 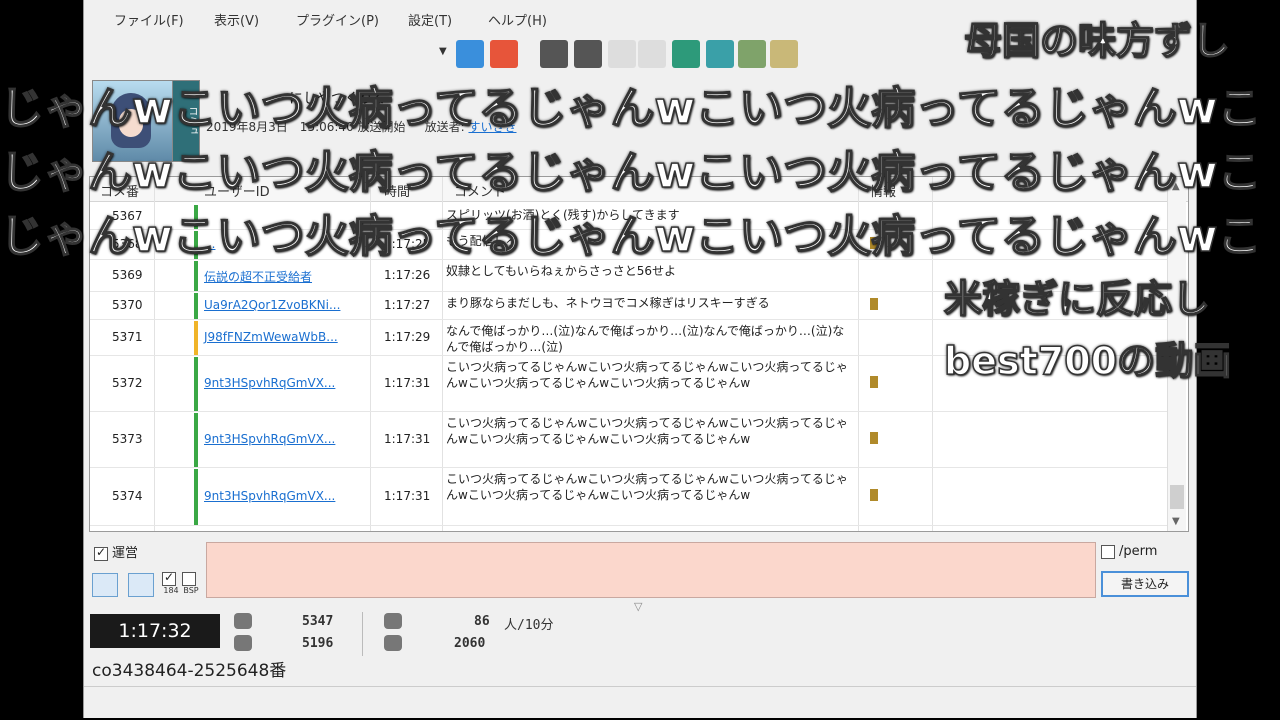 What do you see at coordinates (1108, 551) in the screenshot?
I see `perm-check-icon` at bounding box center [1108, 551].